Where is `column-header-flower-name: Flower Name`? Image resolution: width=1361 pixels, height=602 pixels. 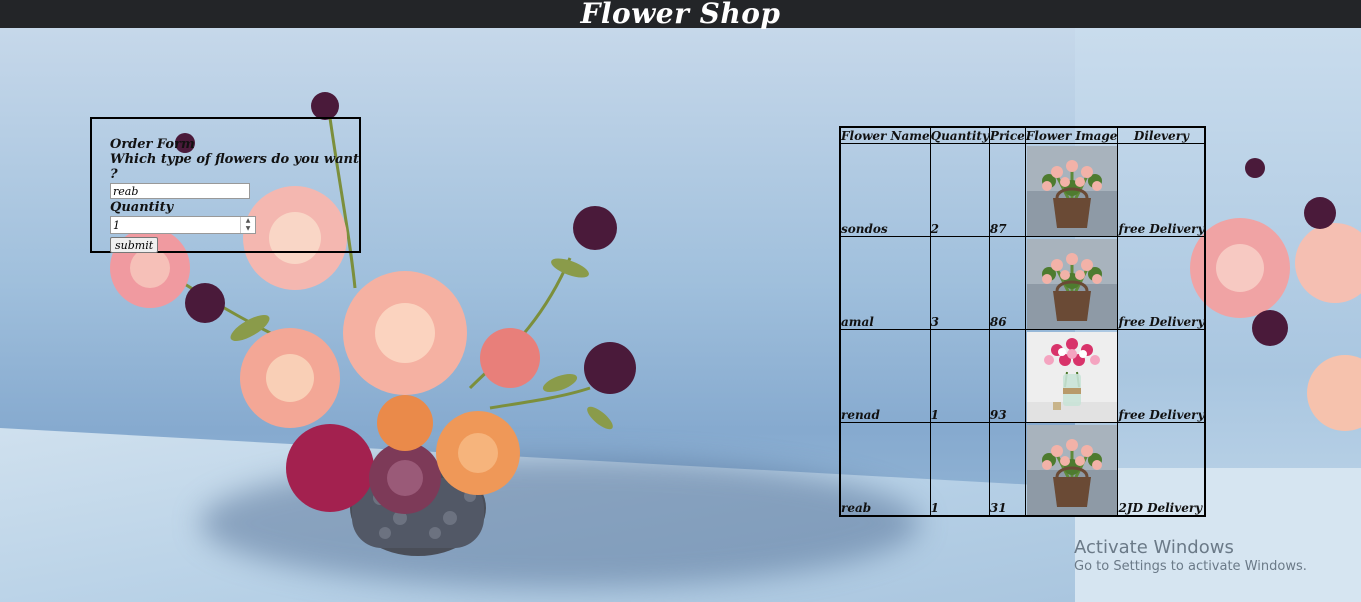 column-header-flower-name: Flower Name is located at coordinates (885, 135).